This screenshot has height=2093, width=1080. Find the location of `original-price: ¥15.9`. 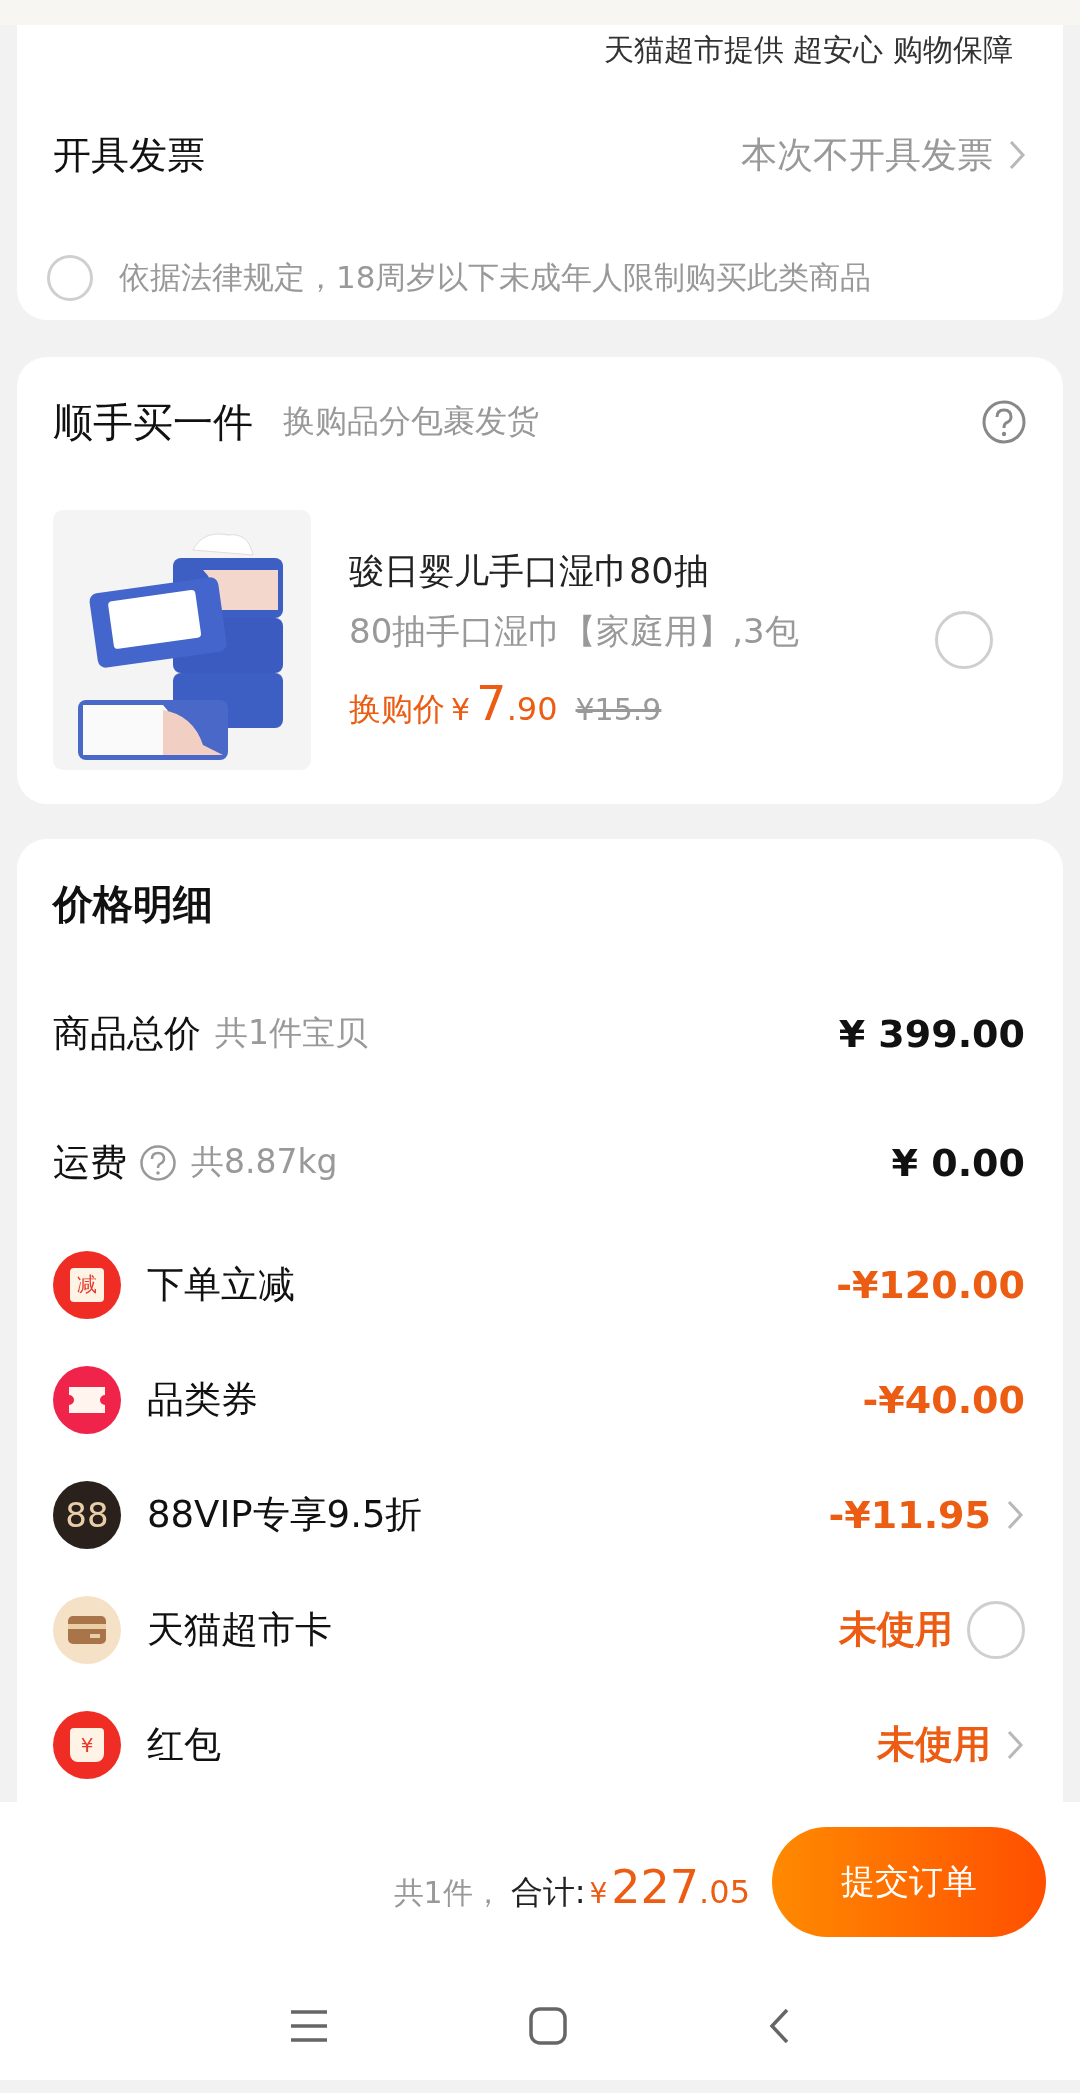

original-price: ¥15.9 is located at coordinates (618, 709).